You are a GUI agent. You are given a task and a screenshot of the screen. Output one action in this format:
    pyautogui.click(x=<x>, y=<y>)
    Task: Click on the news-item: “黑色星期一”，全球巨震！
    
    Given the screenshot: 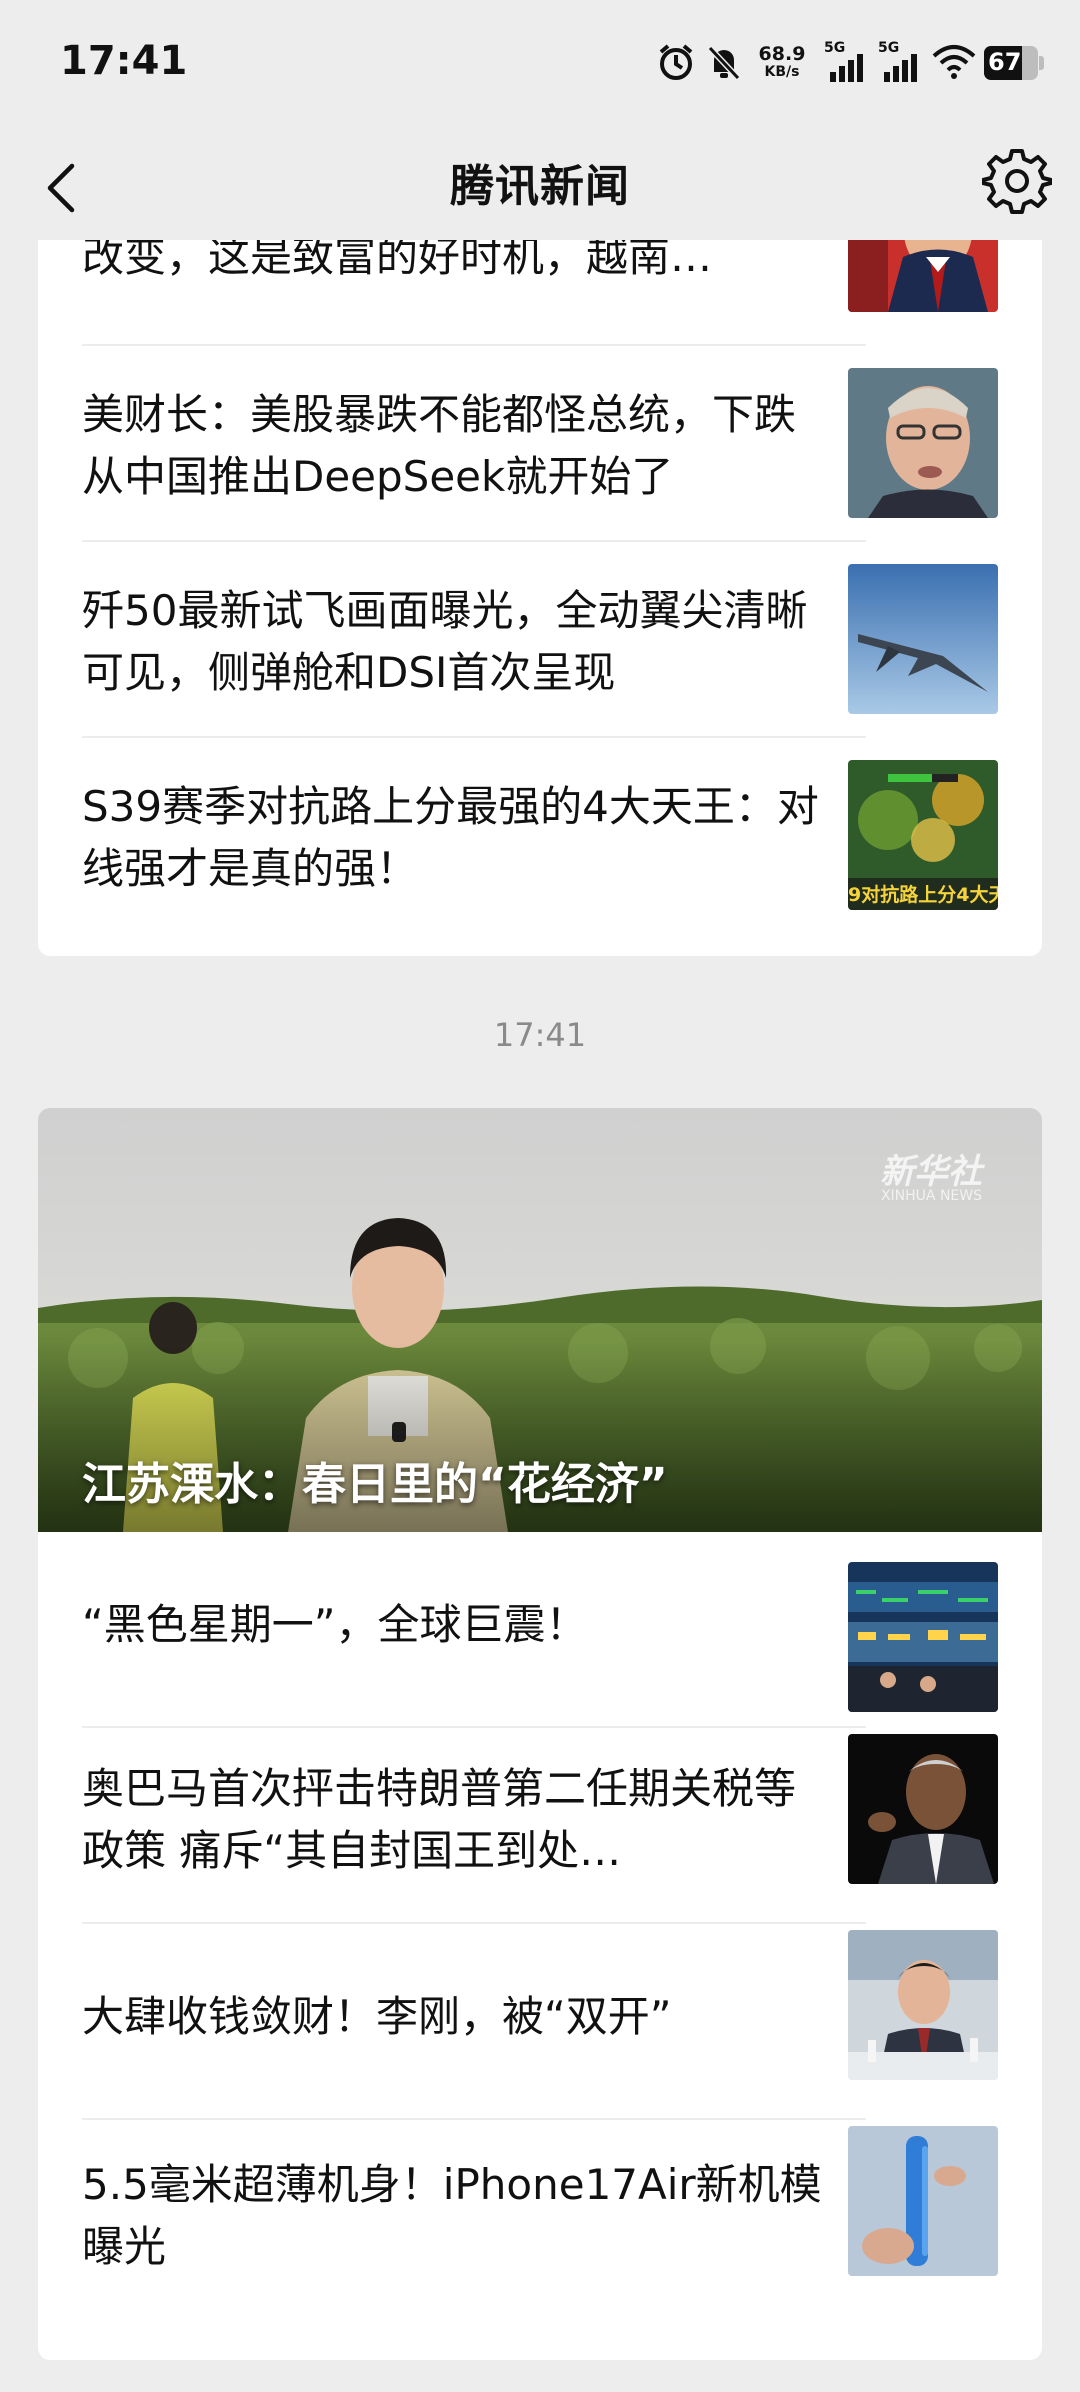 What is the action you would take?
    pyautogui.click(x=540, y=1630)
    